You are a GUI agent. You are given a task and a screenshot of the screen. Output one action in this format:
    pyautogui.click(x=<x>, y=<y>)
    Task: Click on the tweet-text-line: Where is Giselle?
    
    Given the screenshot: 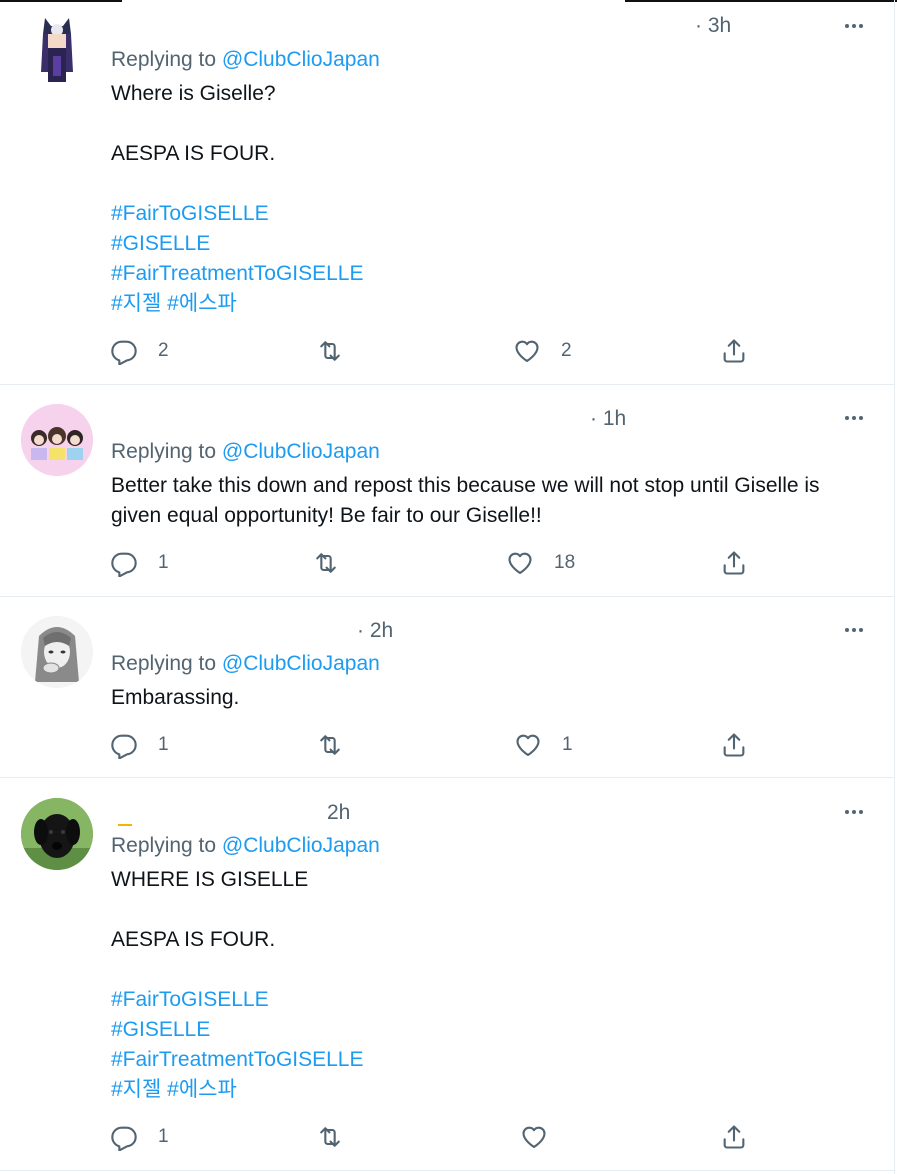 What is the action you would take?
    pyautogui.click(x=193, y=93)
    